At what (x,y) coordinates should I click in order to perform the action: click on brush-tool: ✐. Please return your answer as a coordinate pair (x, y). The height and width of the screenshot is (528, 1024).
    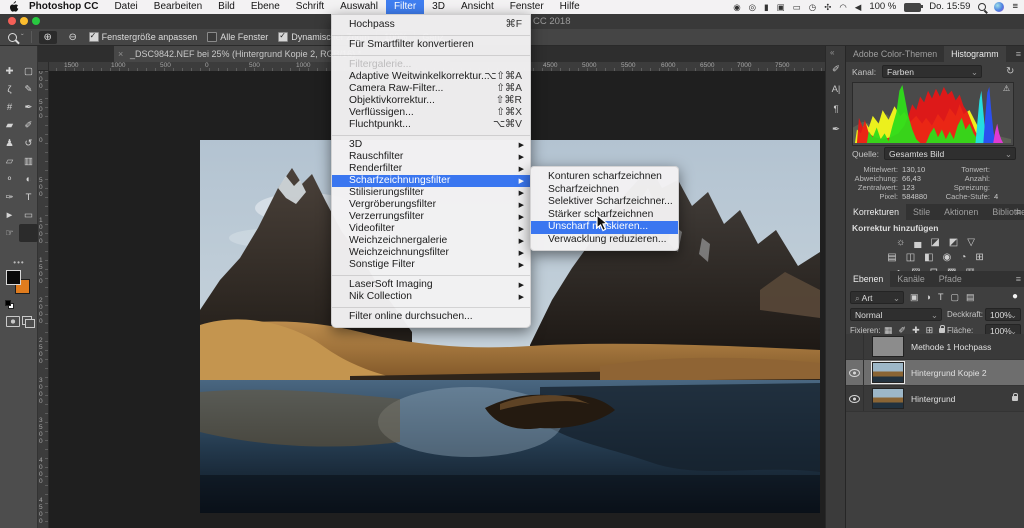
    Looking at the image, I should click on (28, 125).